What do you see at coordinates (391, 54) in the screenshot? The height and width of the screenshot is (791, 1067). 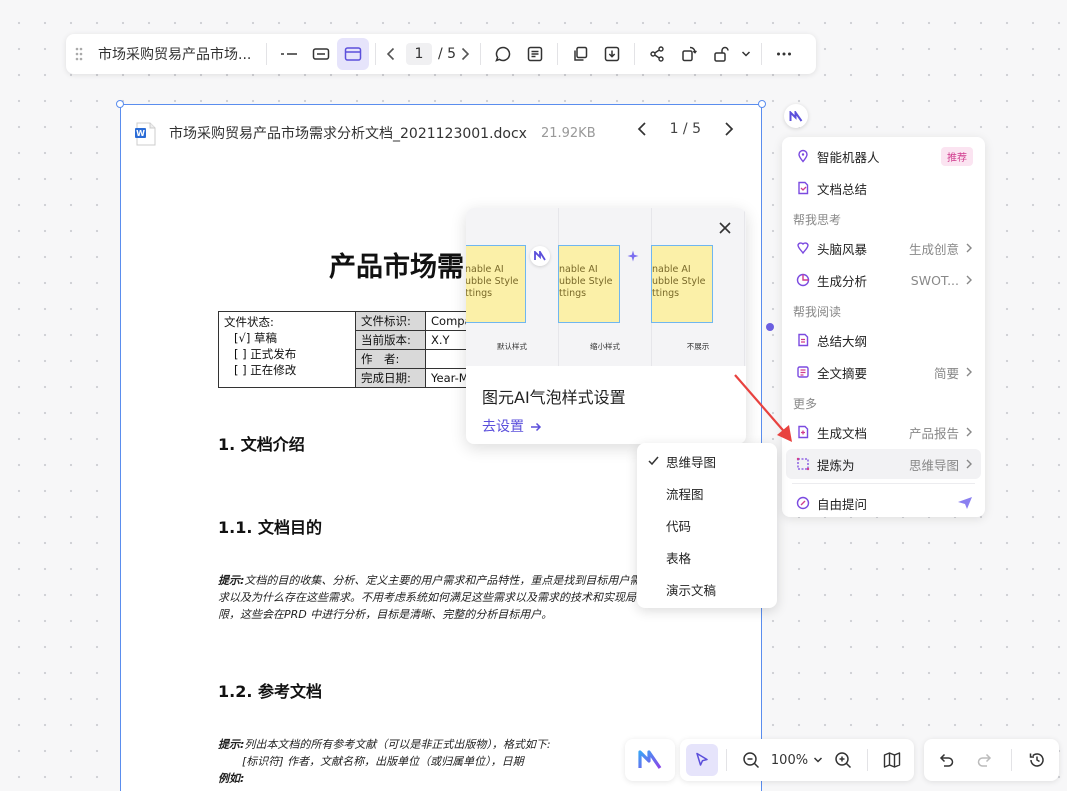 I see `prev-page-button` at bounding box center [391, 54].